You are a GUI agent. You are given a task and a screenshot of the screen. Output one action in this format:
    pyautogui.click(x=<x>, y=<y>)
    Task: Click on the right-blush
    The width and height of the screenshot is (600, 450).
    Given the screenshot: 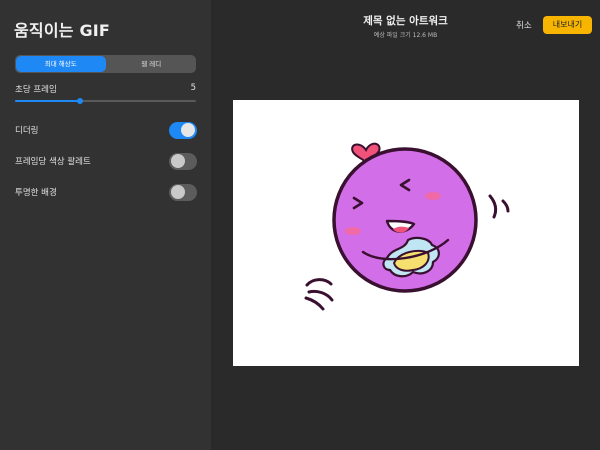 What is the action you would take?
    pyautogui.click(x=433, y=196)
    